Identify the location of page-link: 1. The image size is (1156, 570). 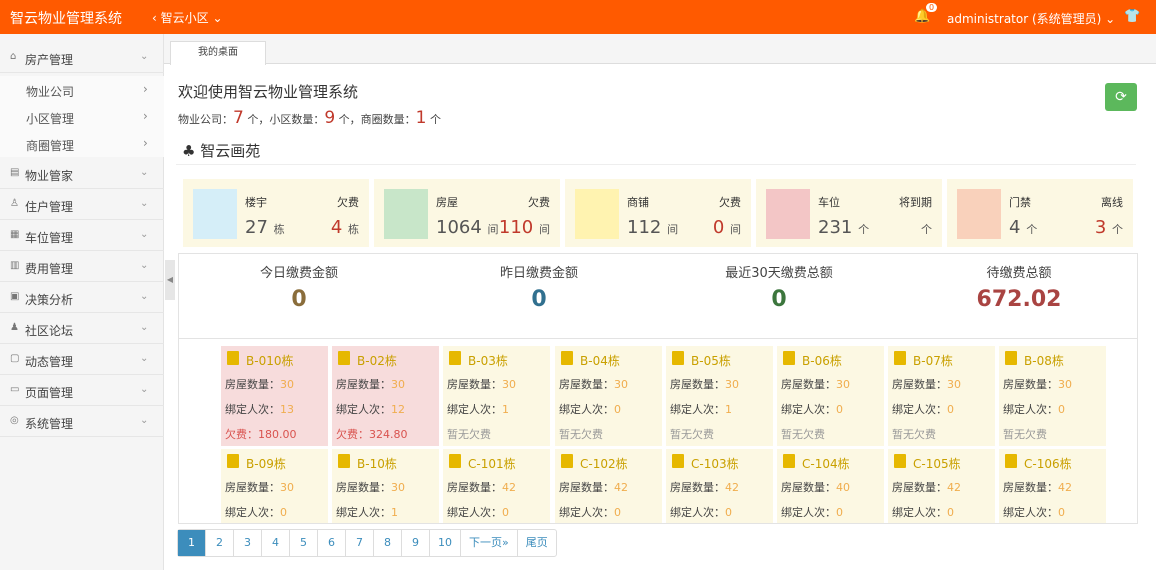
(192, 543).